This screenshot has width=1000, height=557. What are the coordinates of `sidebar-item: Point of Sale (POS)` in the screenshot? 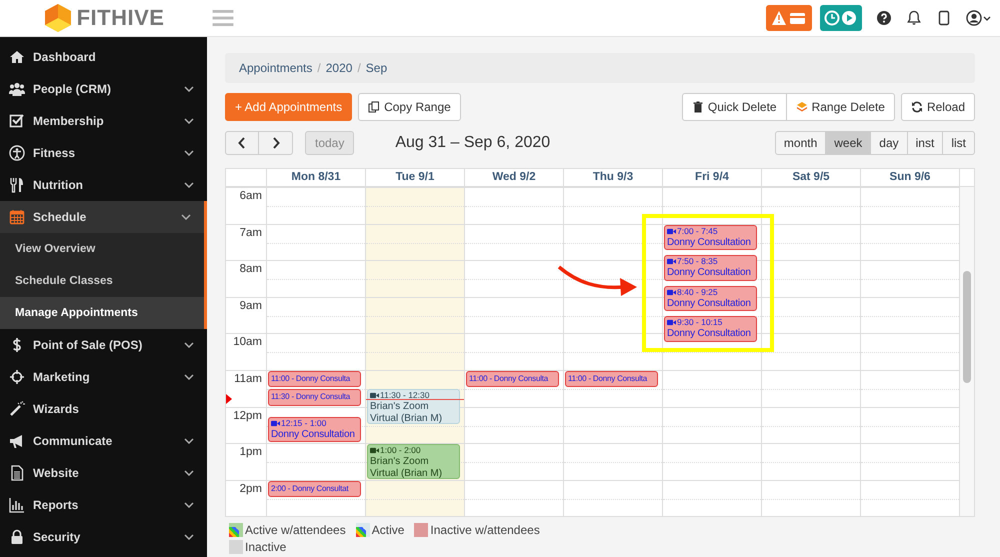 It's located at (103, 345).